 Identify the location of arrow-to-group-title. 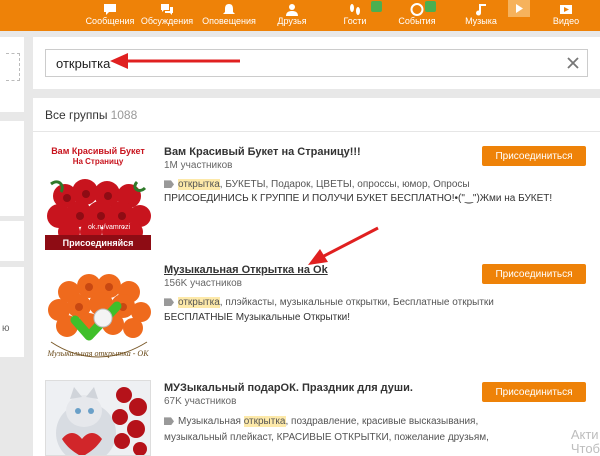
(343, 245).